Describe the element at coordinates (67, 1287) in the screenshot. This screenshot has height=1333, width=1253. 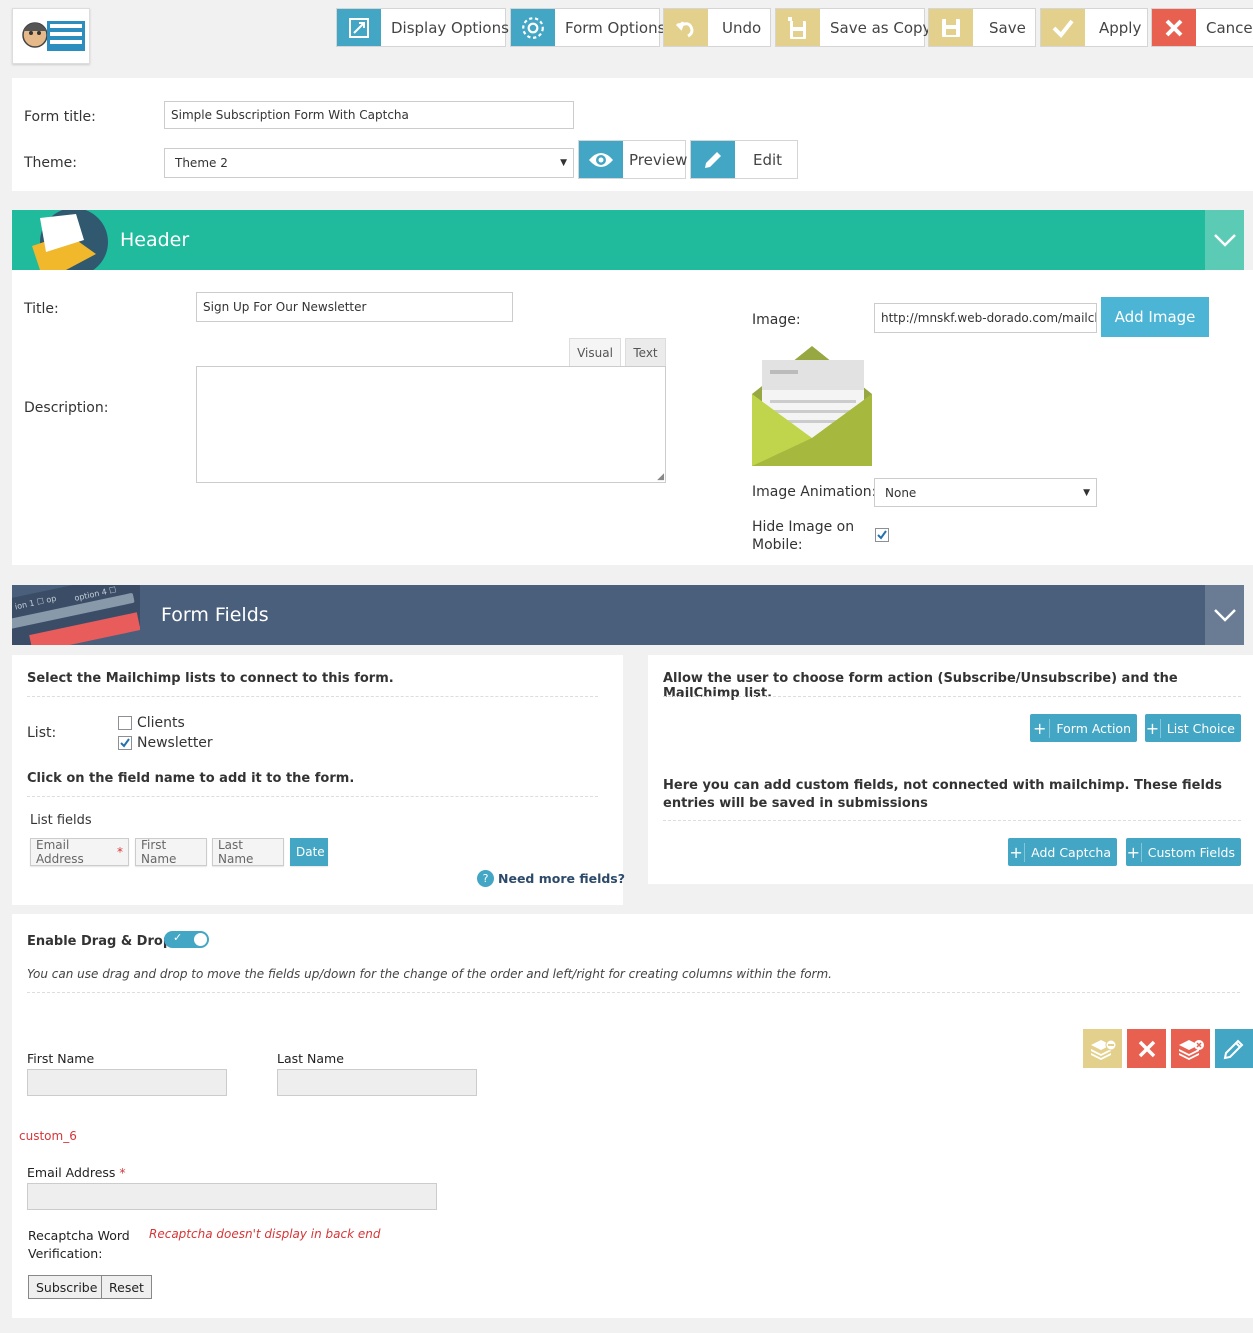
I see `subscribe-button: Subscribe` at that location.